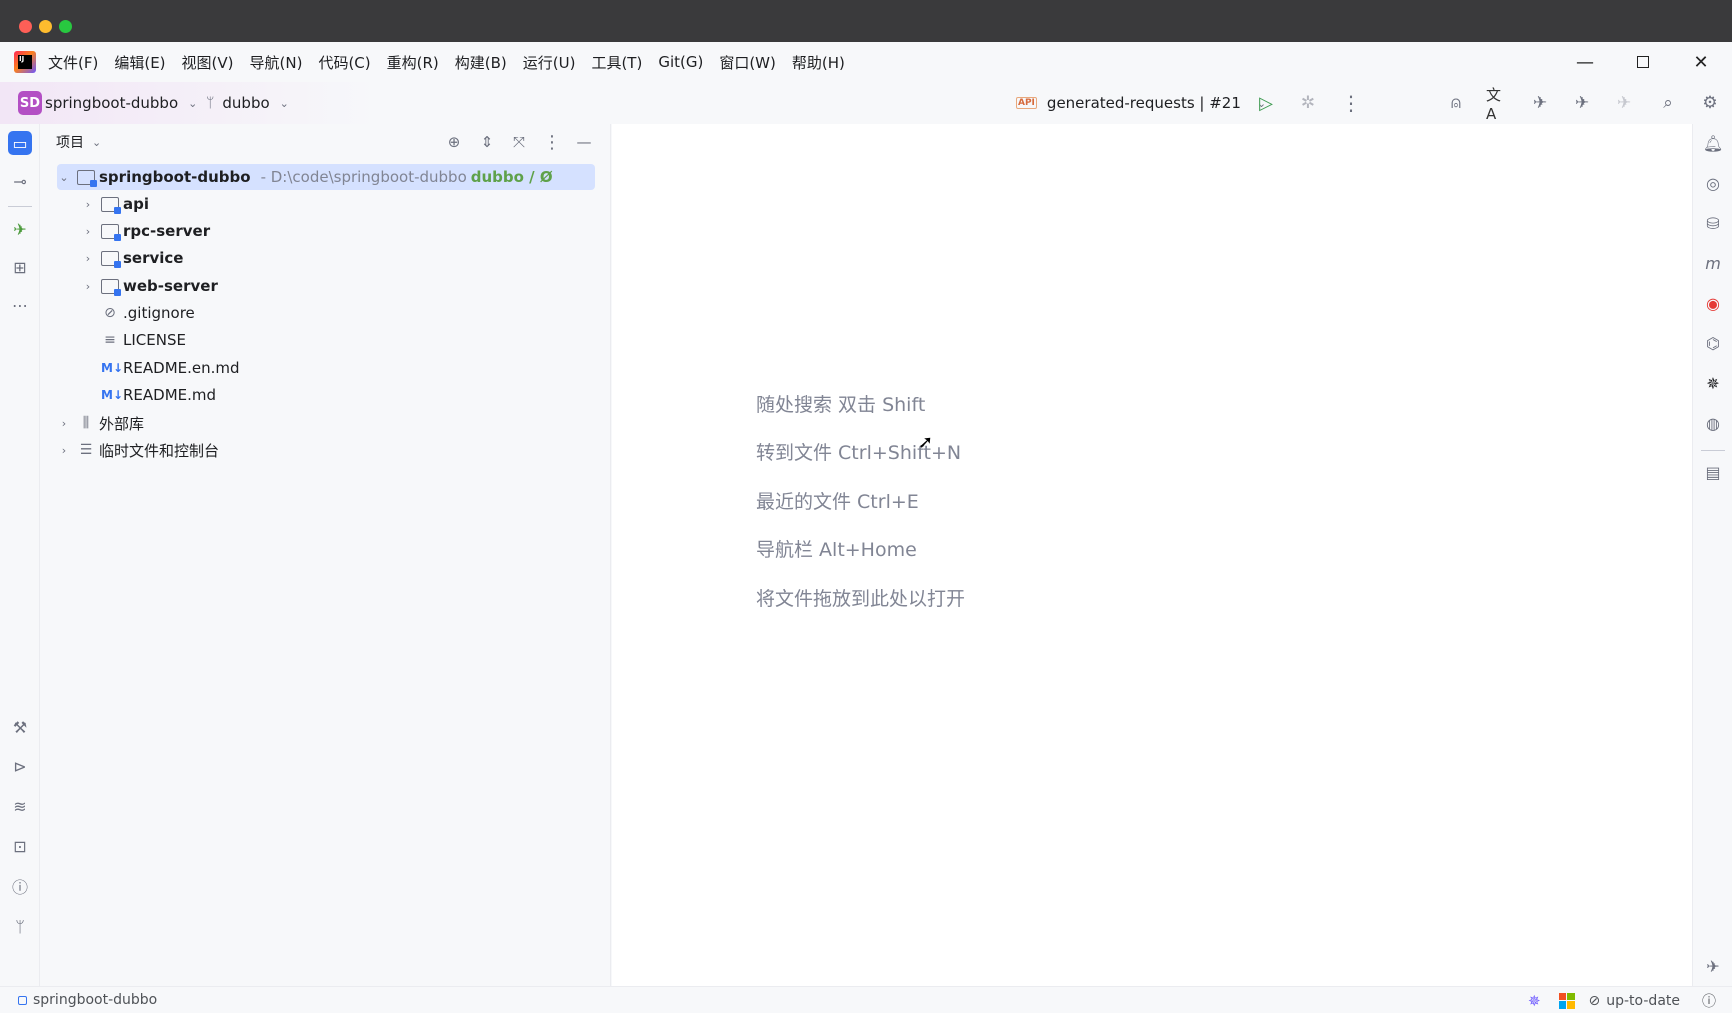 This screenshot has width=1732, height=1013. What do you see at coordinates (20, 143) in the screenshot?
I see `project-folder-icon: ▭` at bounding box center [20, 143].